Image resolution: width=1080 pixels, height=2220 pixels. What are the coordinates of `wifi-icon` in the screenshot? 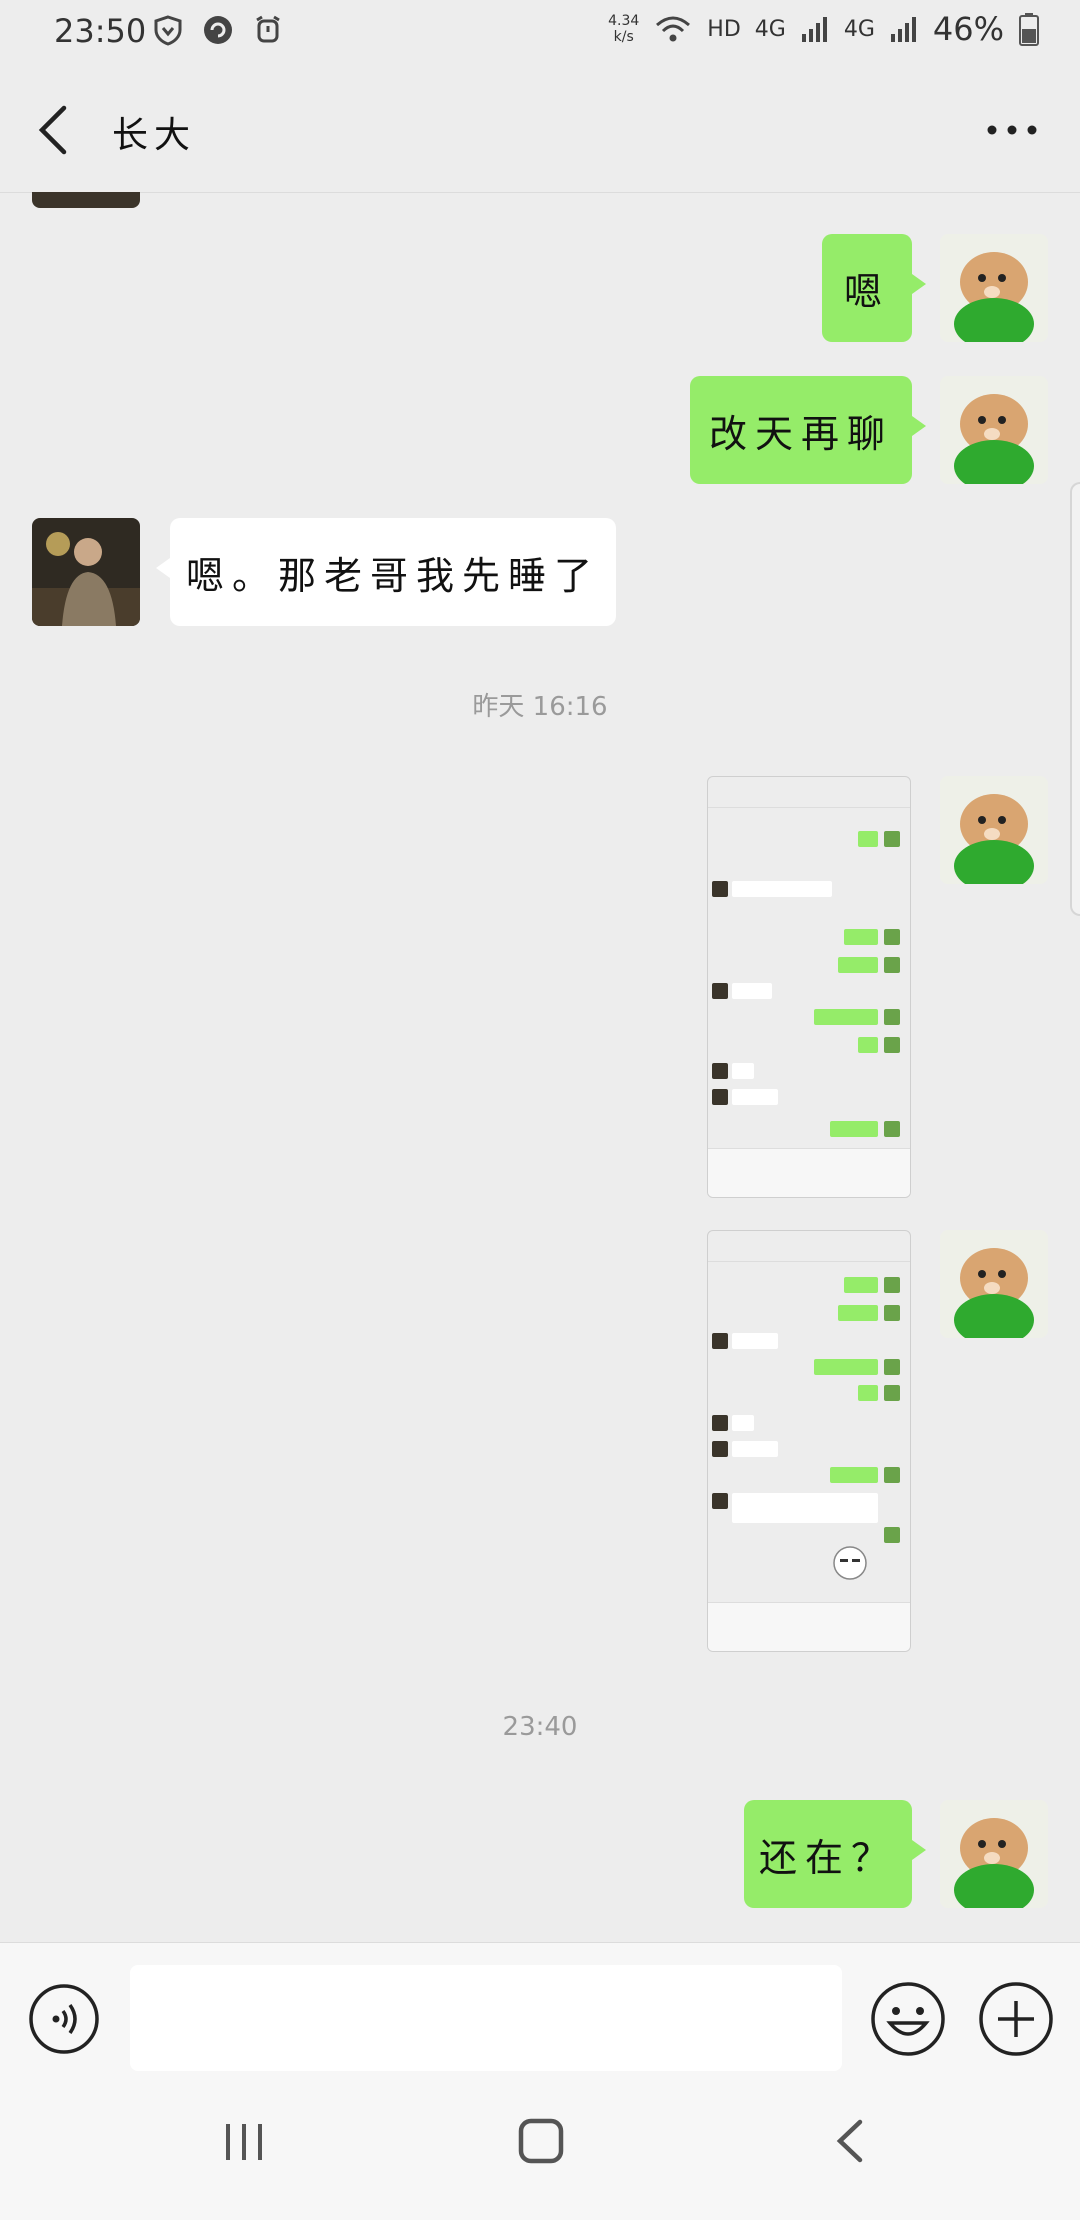 It's located at (673, 29).